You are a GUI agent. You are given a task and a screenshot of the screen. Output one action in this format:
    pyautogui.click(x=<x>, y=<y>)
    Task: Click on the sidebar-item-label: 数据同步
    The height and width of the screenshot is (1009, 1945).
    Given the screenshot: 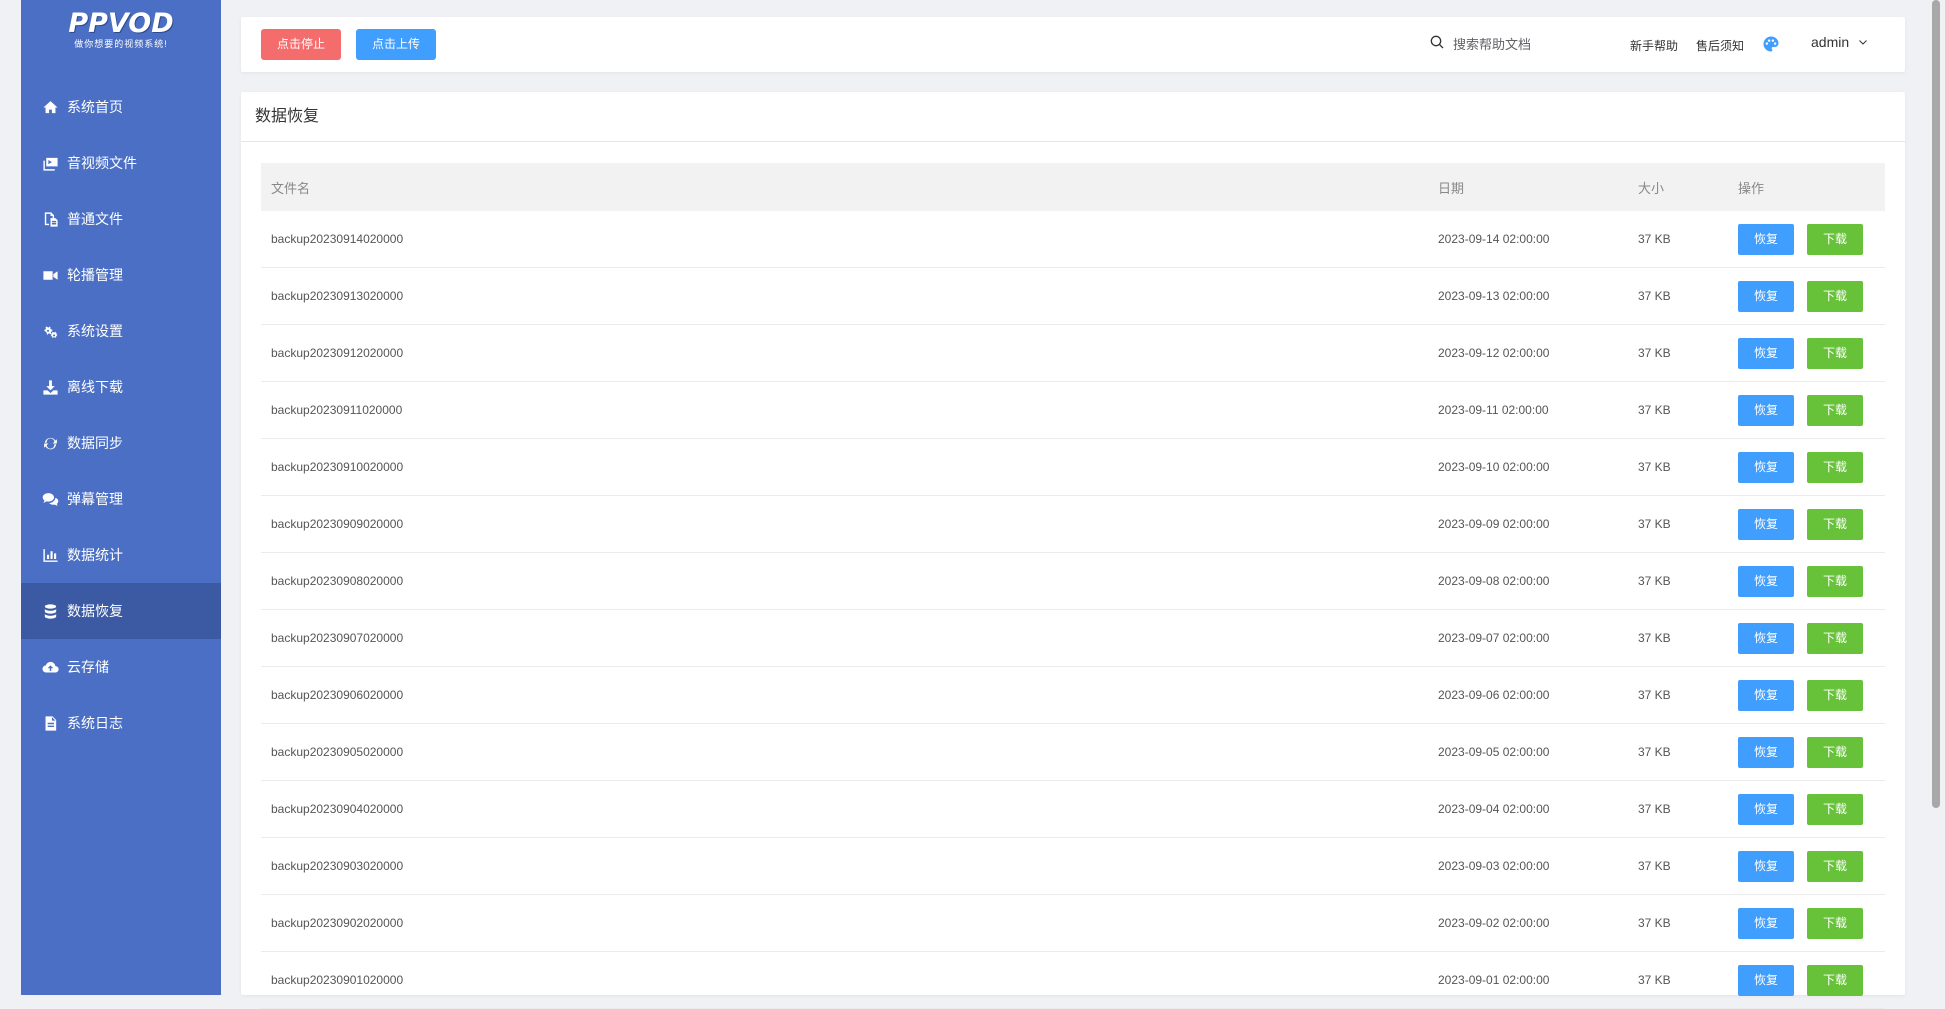 What is the action you would take?
    pyautogui.click(x=95, y=443)
    